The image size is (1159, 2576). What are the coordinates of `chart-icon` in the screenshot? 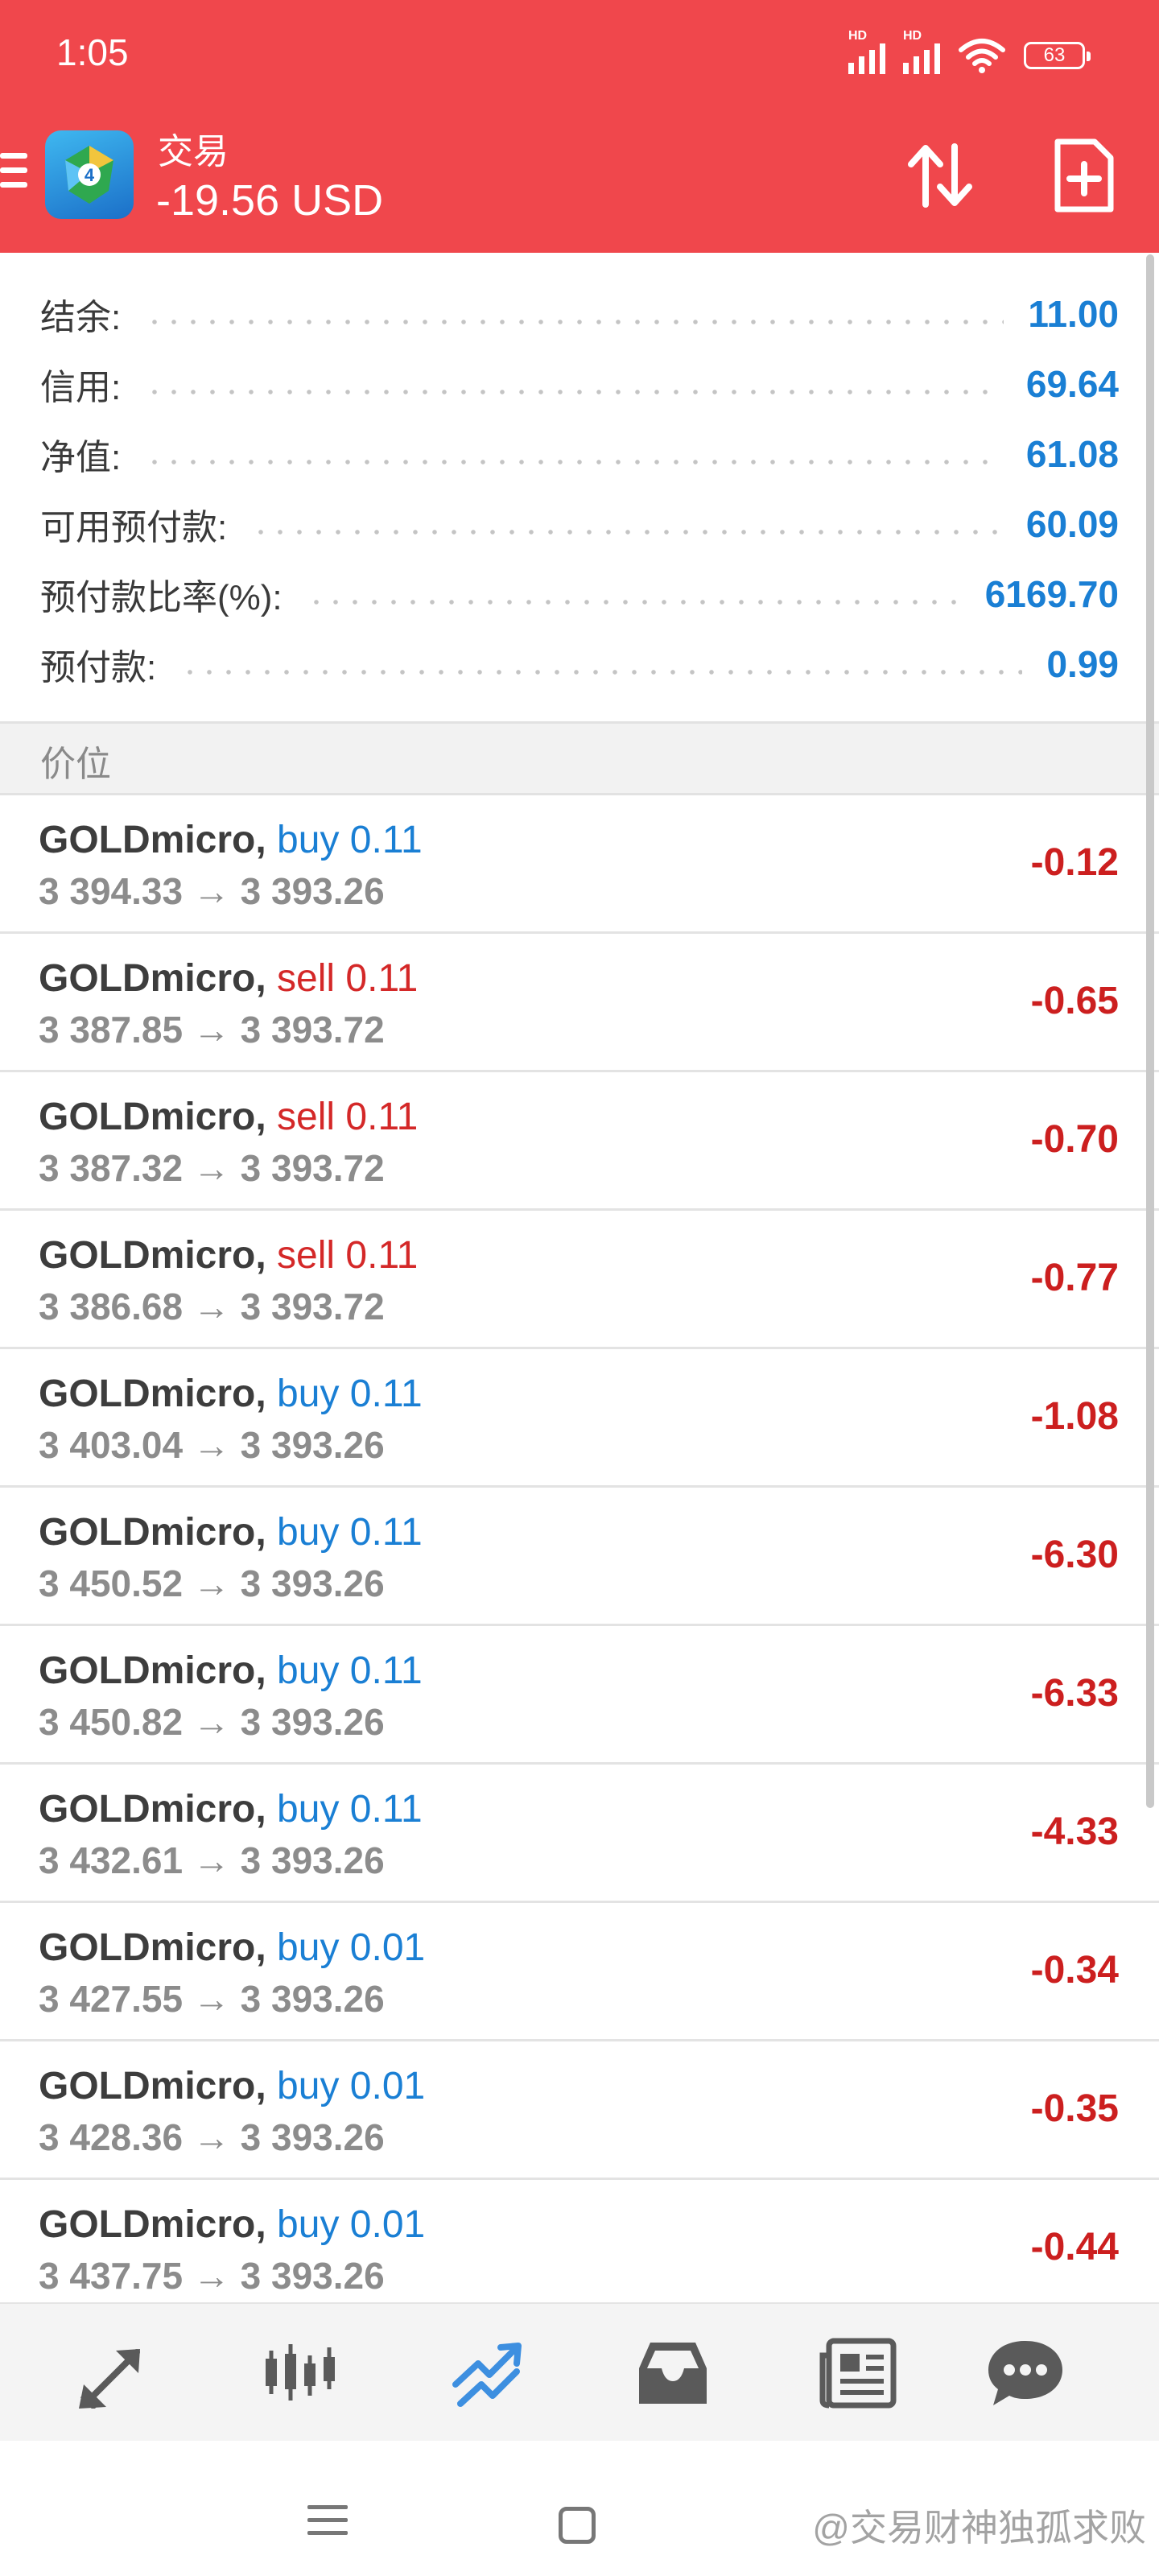 It's located at (300, 2372).